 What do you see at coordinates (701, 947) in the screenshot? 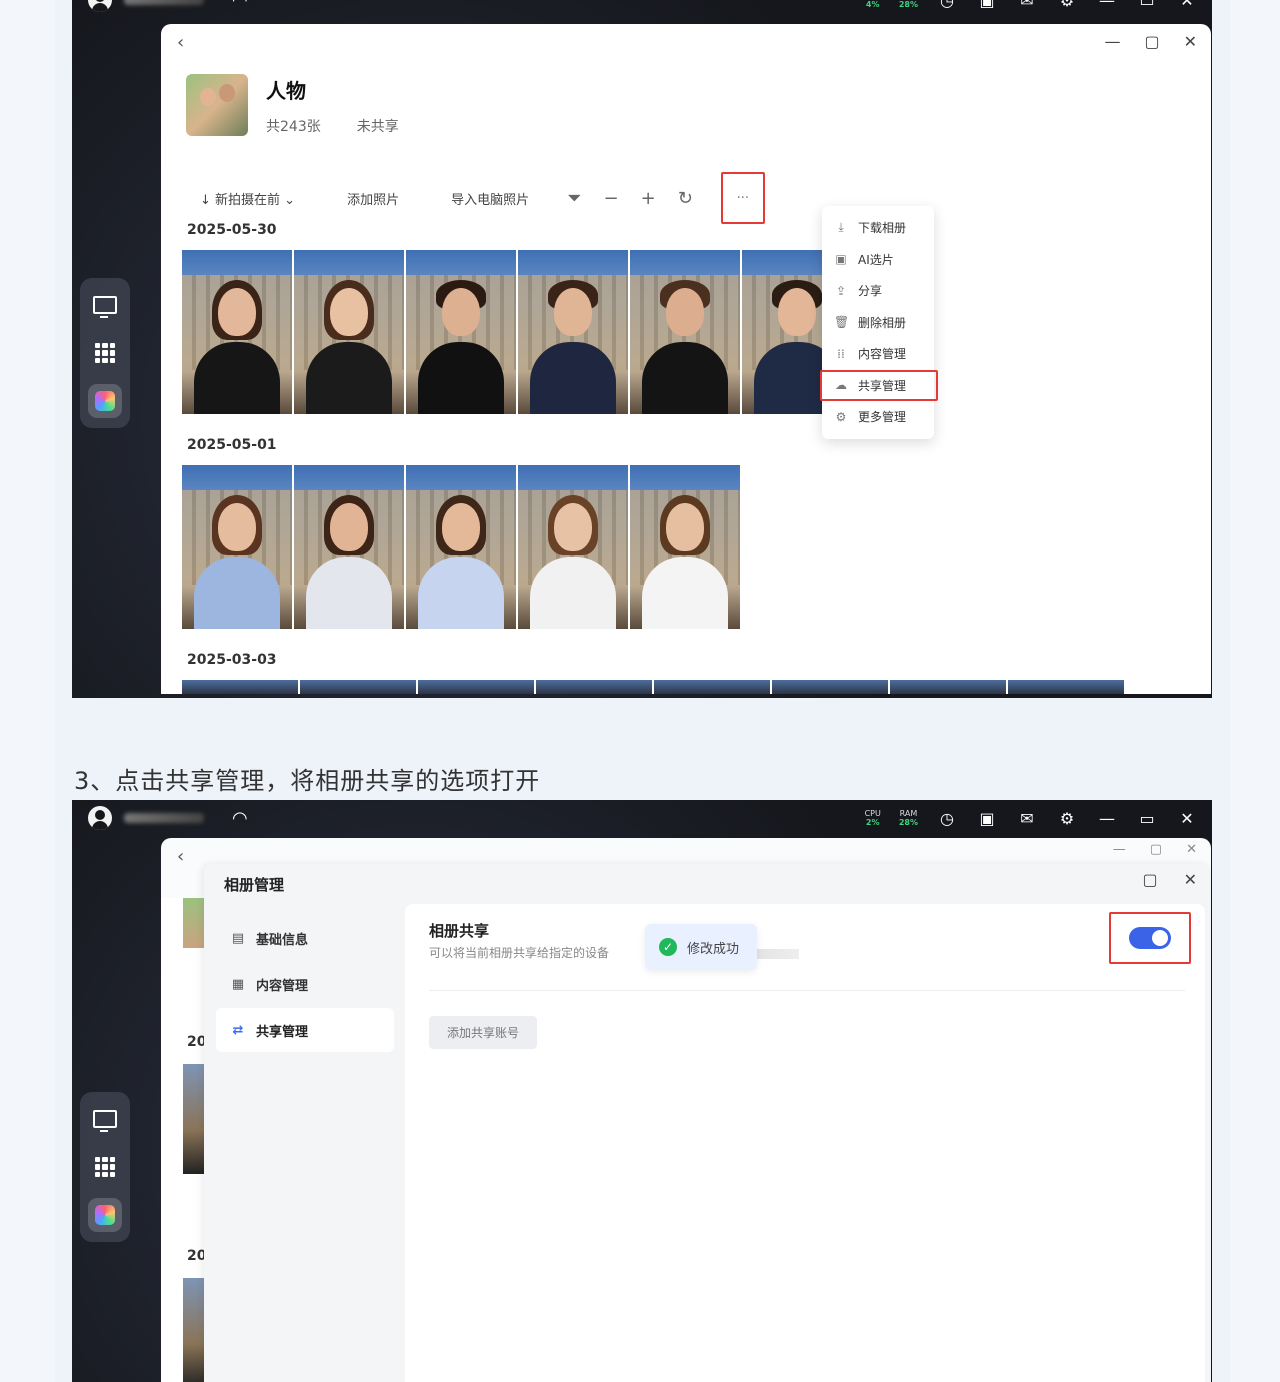
I see `success-toast: ✓ 修改成功` at bounding box center [701, 947].